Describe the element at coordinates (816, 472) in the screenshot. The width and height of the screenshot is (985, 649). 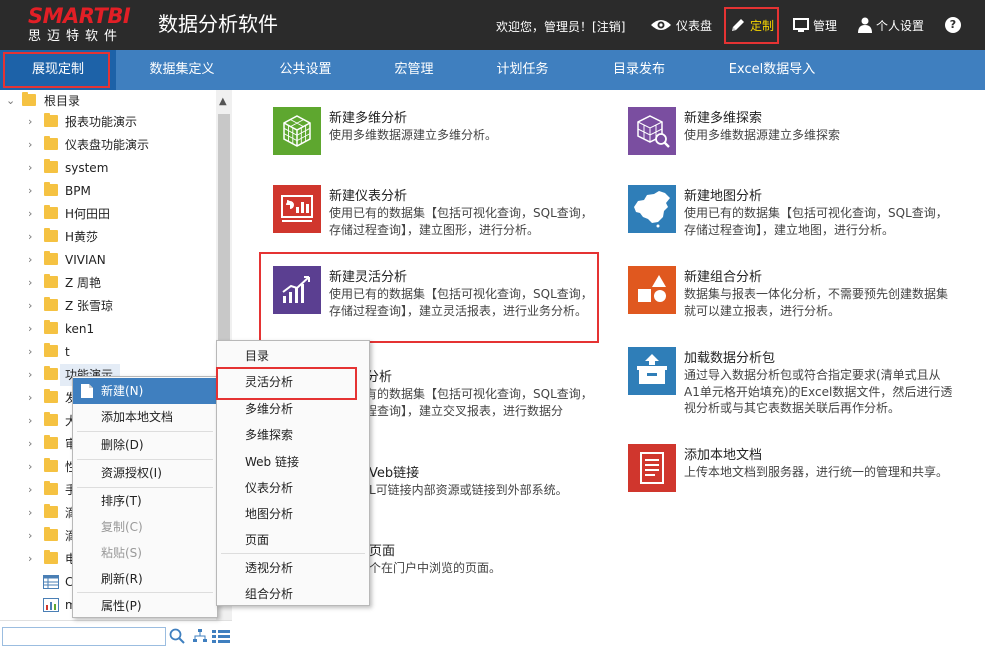
I see `card-desc: 上传本地文档到服务器，进行统一的管理和共享。` at that location.